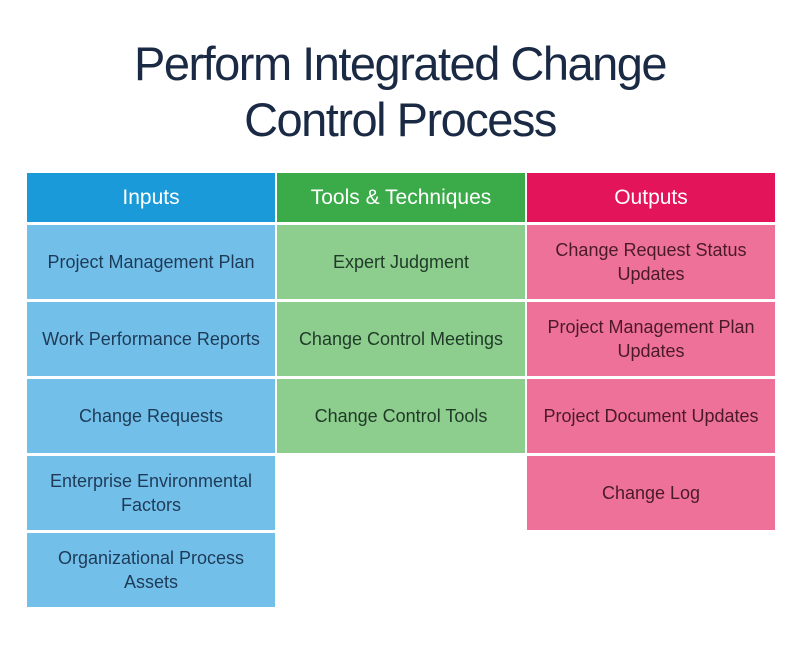 The height and width of the screenshot is (648, 800). Describe the element at coordinates (401, 416) in the screenshot. I see `tool-item: Change Control Tools` at that location.